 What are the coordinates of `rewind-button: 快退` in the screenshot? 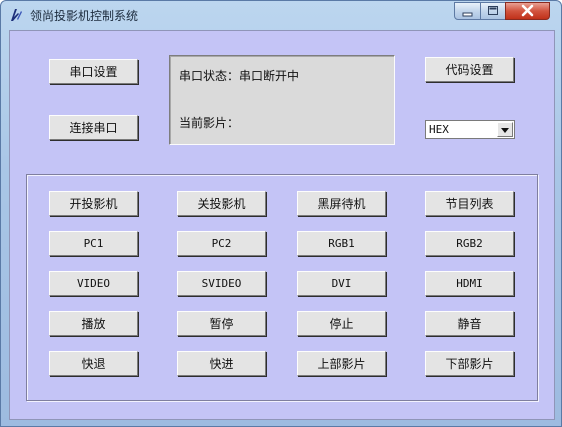 It's located at (93, 363).